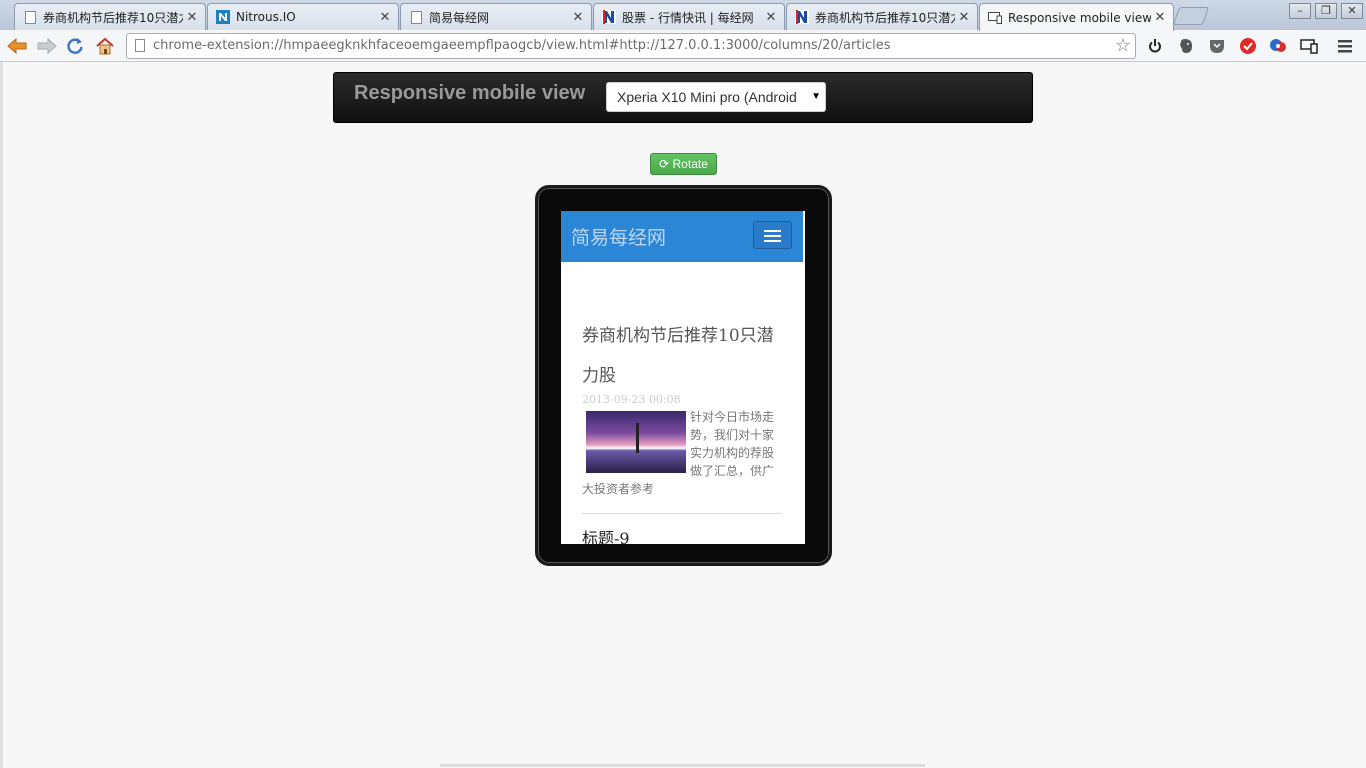 This screenshot has height=768, width=1366. What do you see at coordinates (496, 16) in the screenshot?
I see `tab-jianyi: 简易每经网 ✕` at bounding box center [496, 16].